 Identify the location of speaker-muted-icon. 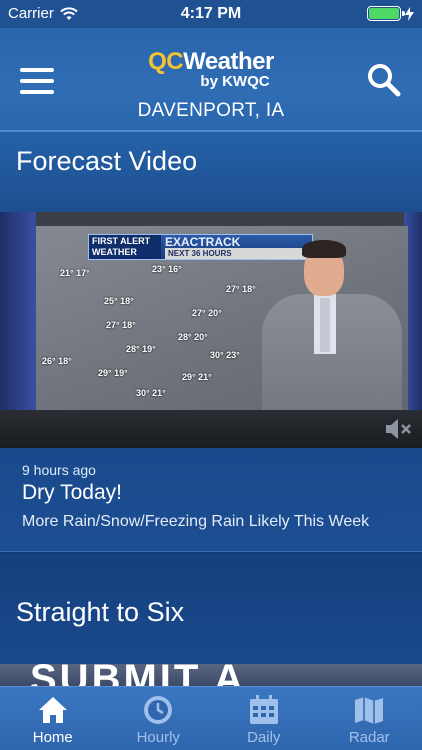
(398, 429).